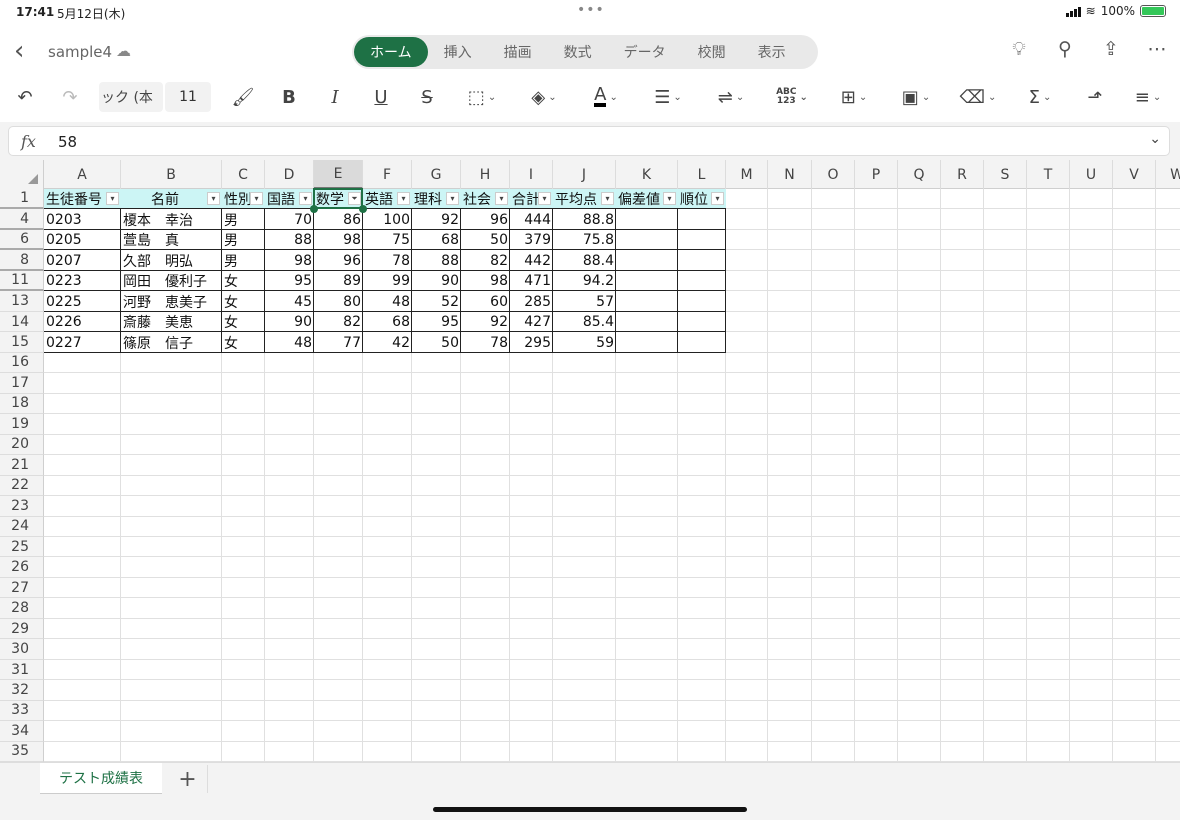 Image resolution: width=1180 pixels, height=820 pixels. What do you see at coordinates (387, 240) in the screenshot?
I see `table-cell: 75` at bounding box center [387, 240].